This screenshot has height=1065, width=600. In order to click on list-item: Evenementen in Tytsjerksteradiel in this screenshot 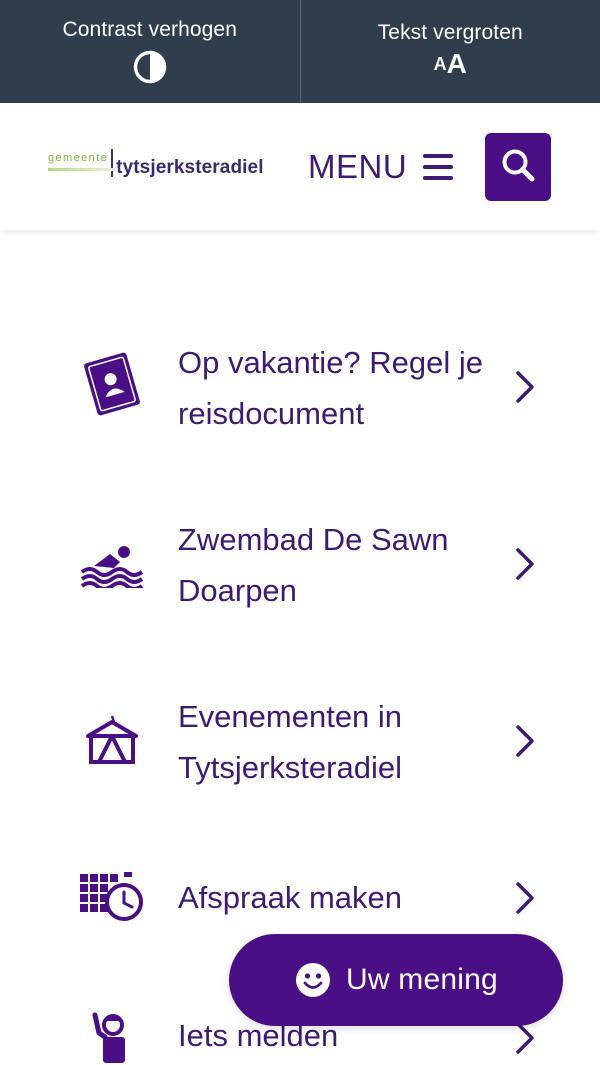, I will do `click(300, 741)`.